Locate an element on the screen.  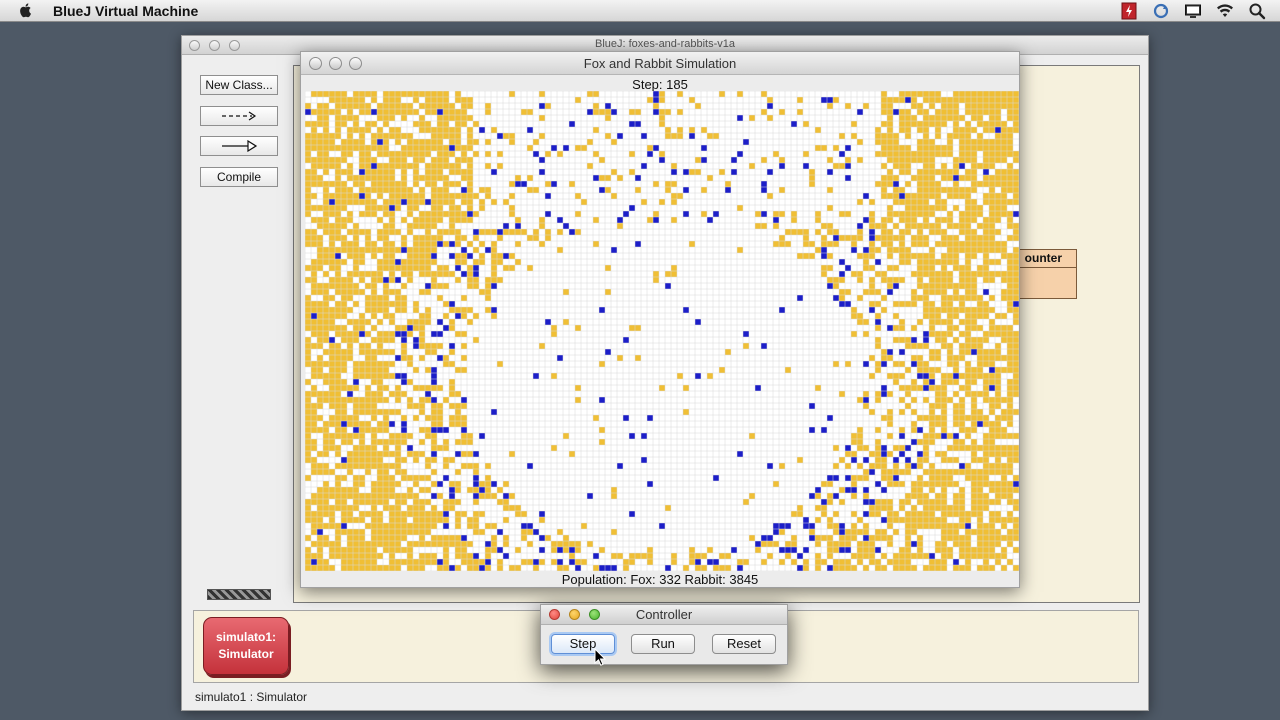
reset-button: Reset is located at coordinates (744, 644).